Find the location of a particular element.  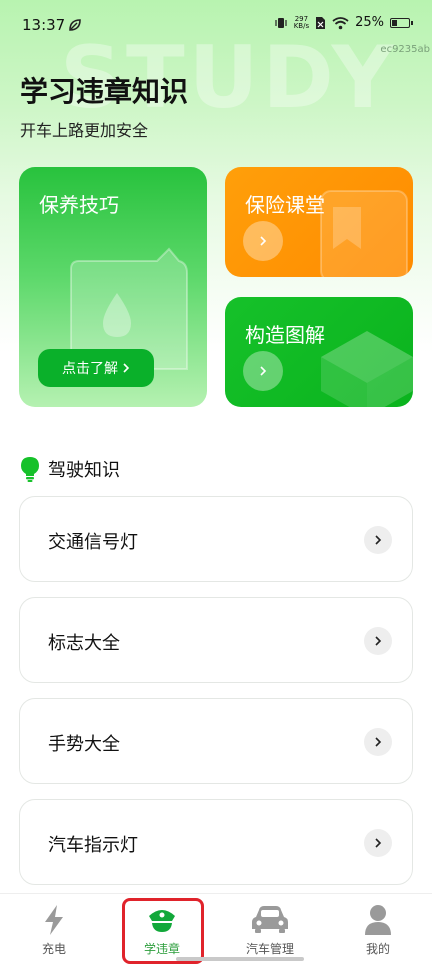

list-item-label: 标志大全 is located at coordinates (84, 643).